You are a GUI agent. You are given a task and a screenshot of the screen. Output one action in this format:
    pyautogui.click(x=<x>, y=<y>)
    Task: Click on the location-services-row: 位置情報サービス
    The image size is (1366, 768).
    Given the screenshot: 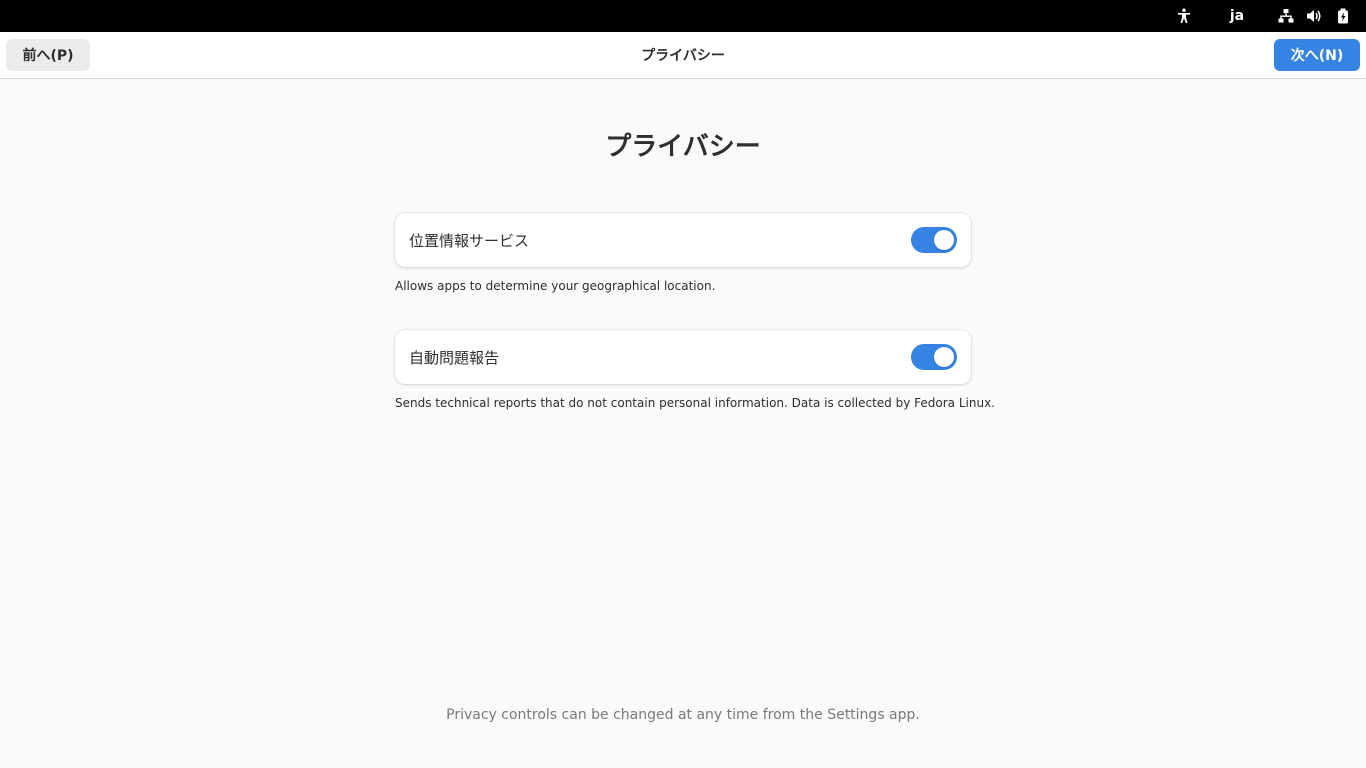 What is the action you would take?
    pyautogui.click(x=683, y=240)
    